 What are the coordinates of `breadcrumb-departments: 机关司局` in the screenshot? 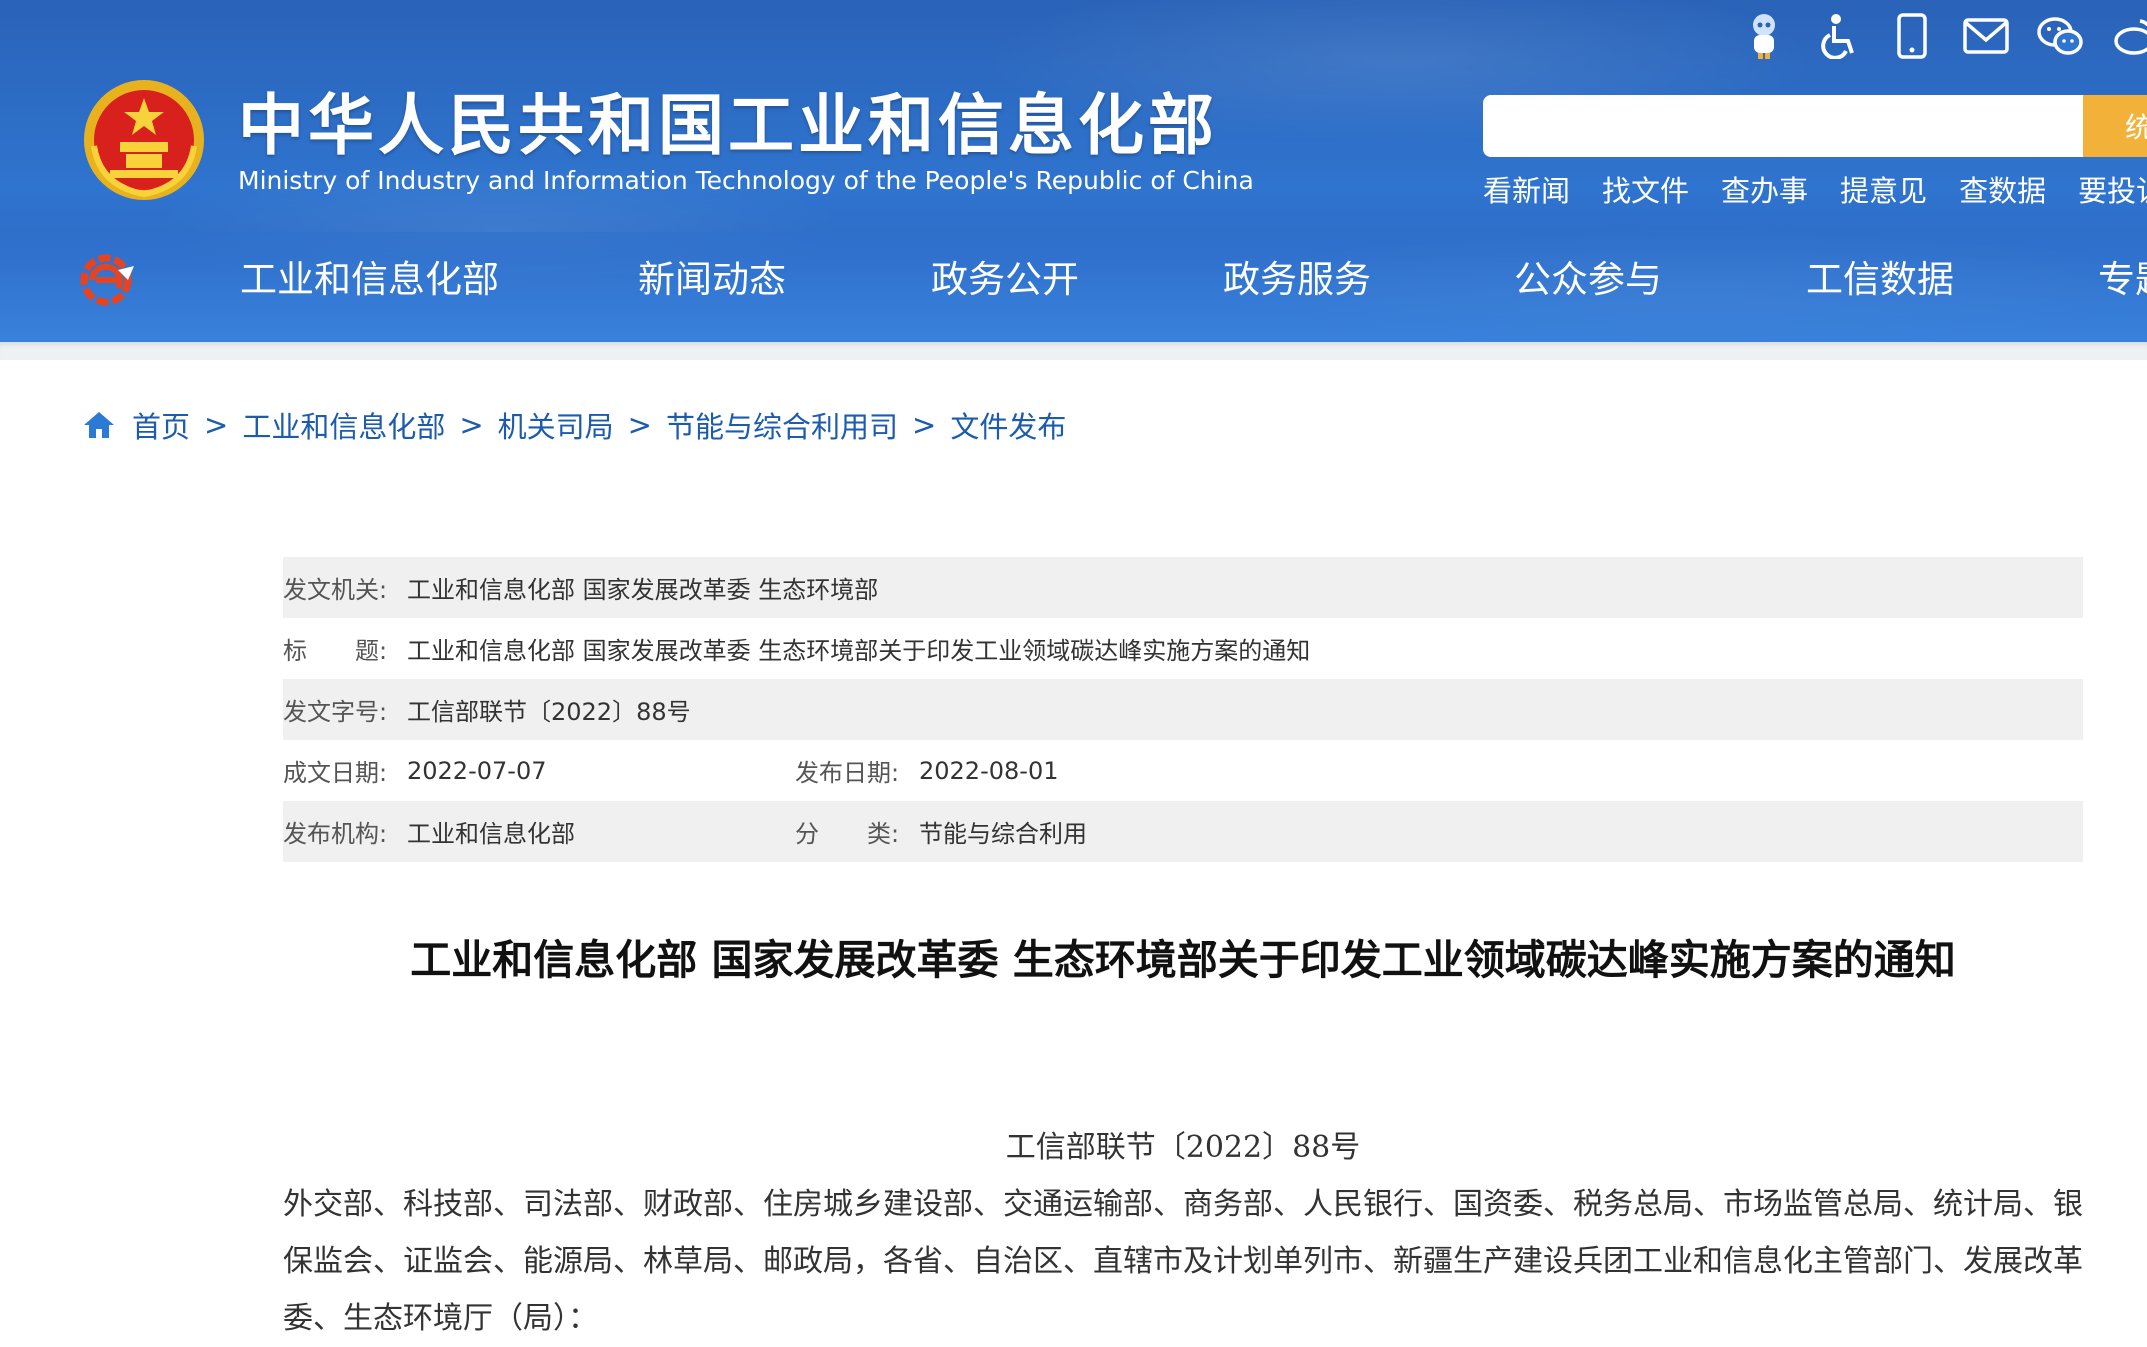 It's located at (556, 425).